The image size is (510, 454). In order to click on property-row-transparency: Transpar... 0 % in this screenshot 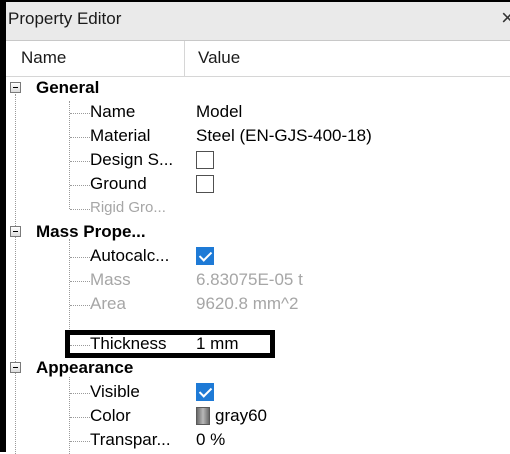, I will do `click(258, 441)`.